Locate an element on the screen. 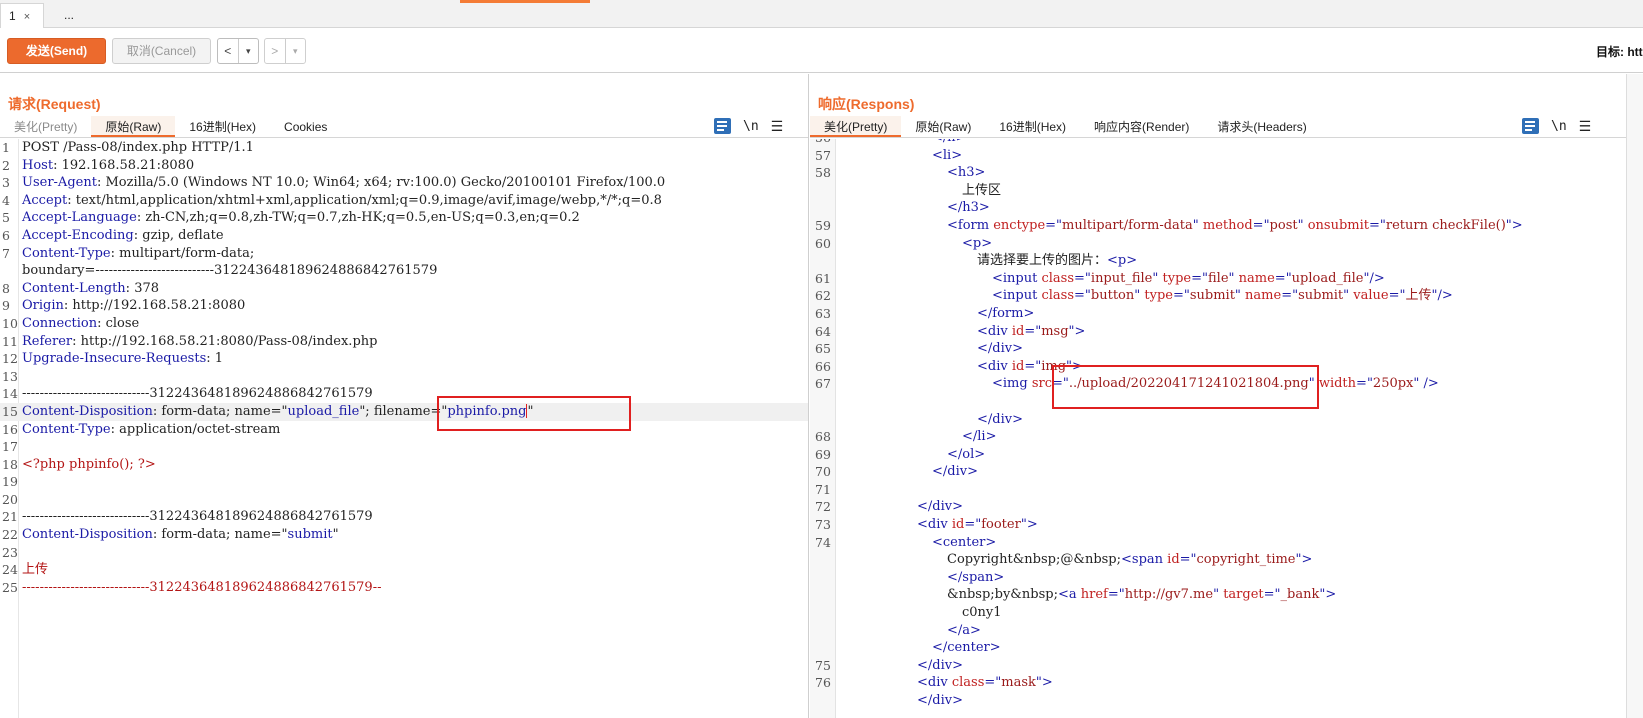  html-tag: <p> is located at coordinates (977, 243).